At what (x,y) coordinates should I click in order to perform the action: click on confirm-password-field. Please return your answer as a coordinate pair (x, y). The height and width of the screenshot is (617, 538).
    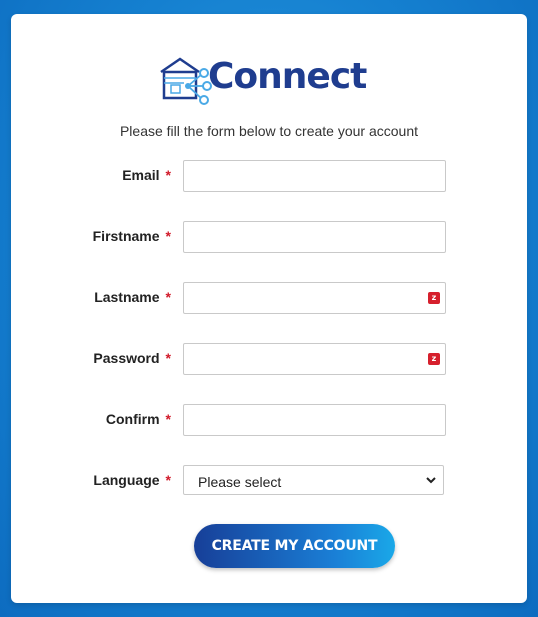
    Looking at the image, I should click on (314, 420).